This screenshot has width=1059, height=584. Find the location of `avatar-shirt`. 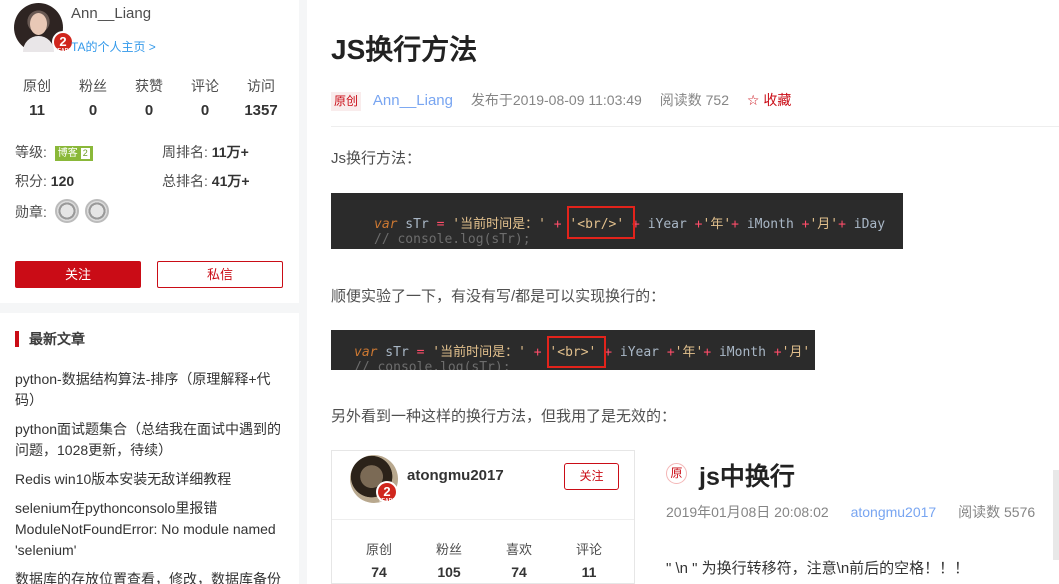

avatar-shirt is located at coordinates (38, 44).